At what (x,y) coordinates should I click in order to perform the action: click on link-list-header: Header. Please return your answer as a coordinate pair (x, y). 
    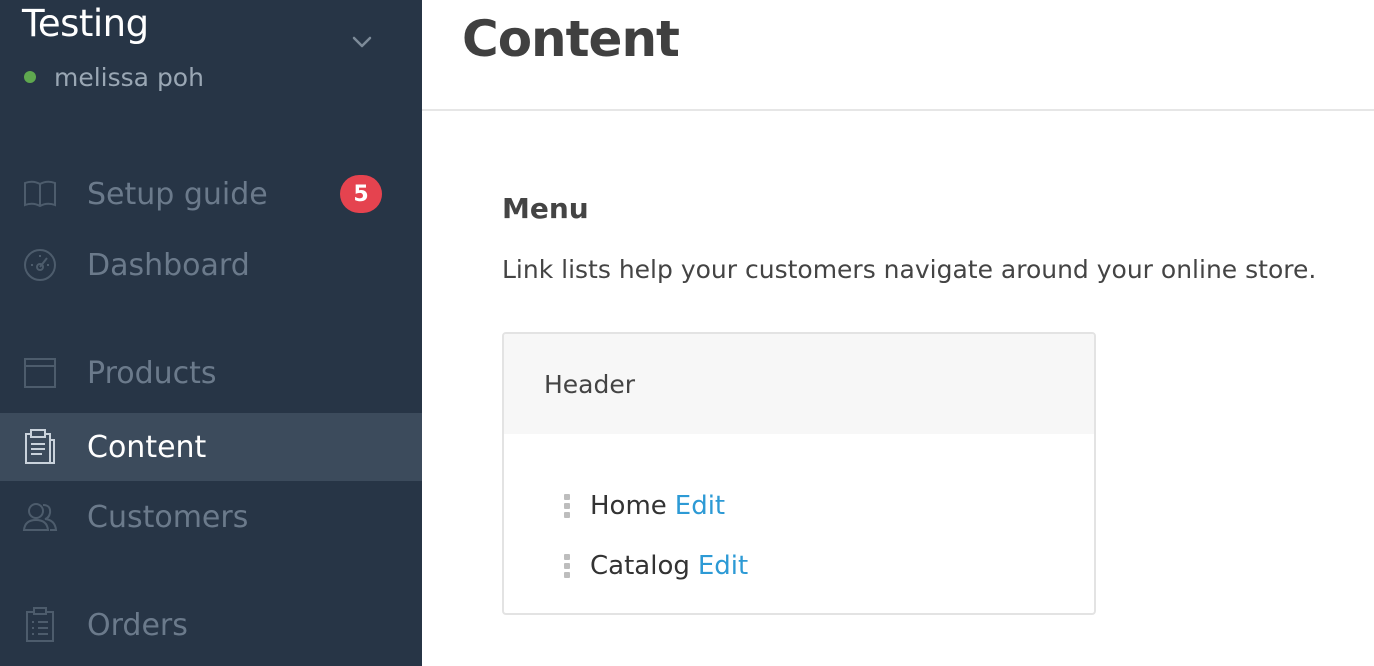
    Looking at the image, I should click on (799, 384).